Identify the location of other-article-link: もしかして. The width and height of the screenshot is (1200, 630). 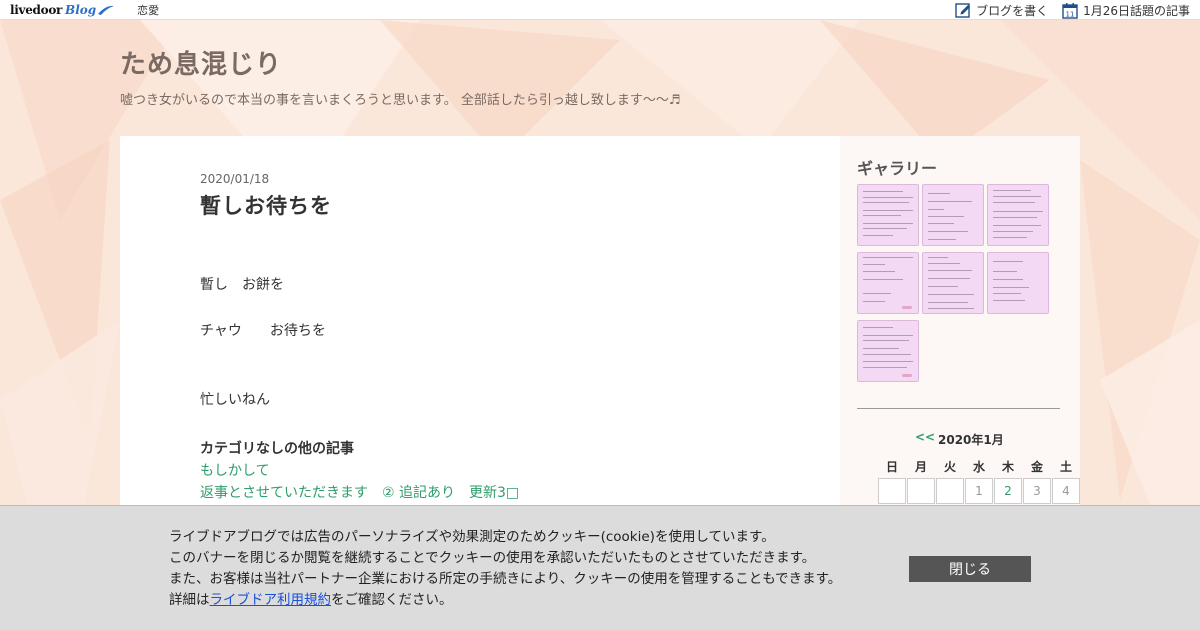
(235, 470).